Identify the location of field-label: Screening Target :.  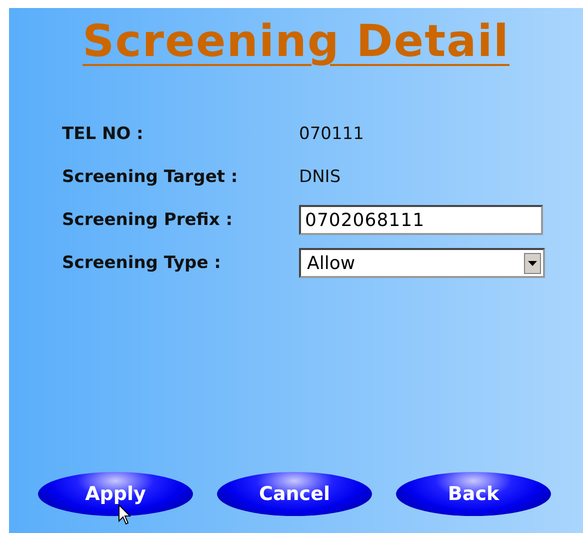
(150, 177).